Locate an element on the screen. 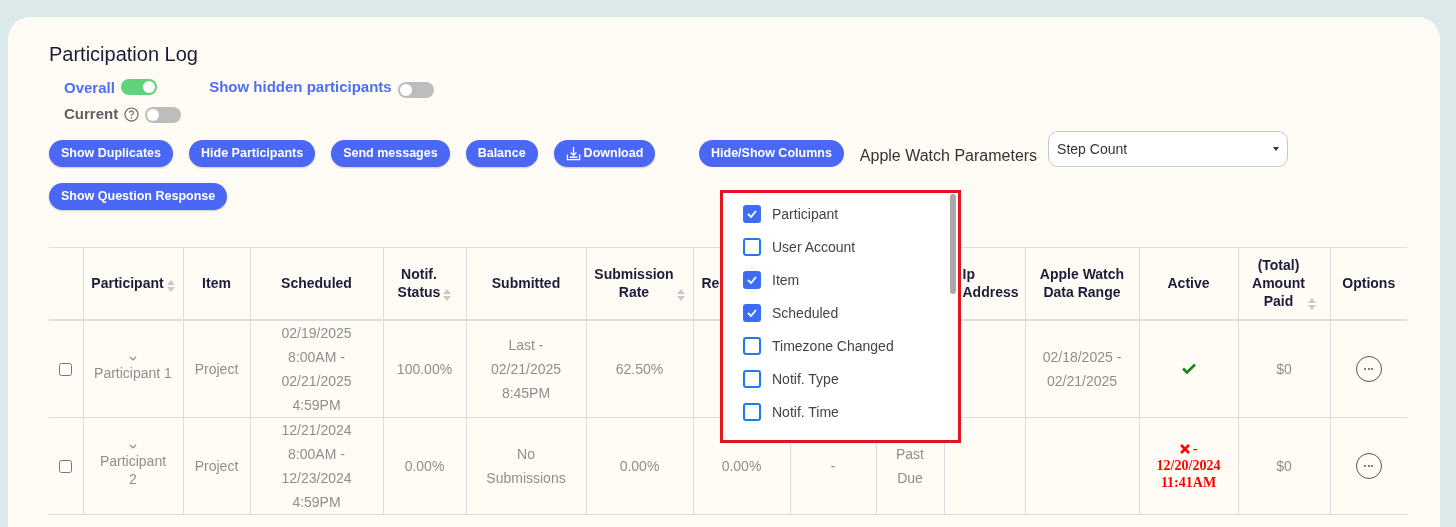  column-header: (Total) Amount Paid is located at coordinates (1278, 283).